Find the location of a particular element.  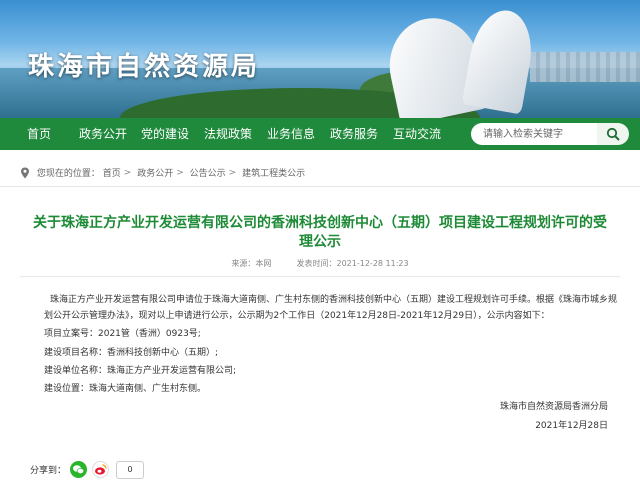

article-title-line: 理公示 is located at coordinates (320, 242).